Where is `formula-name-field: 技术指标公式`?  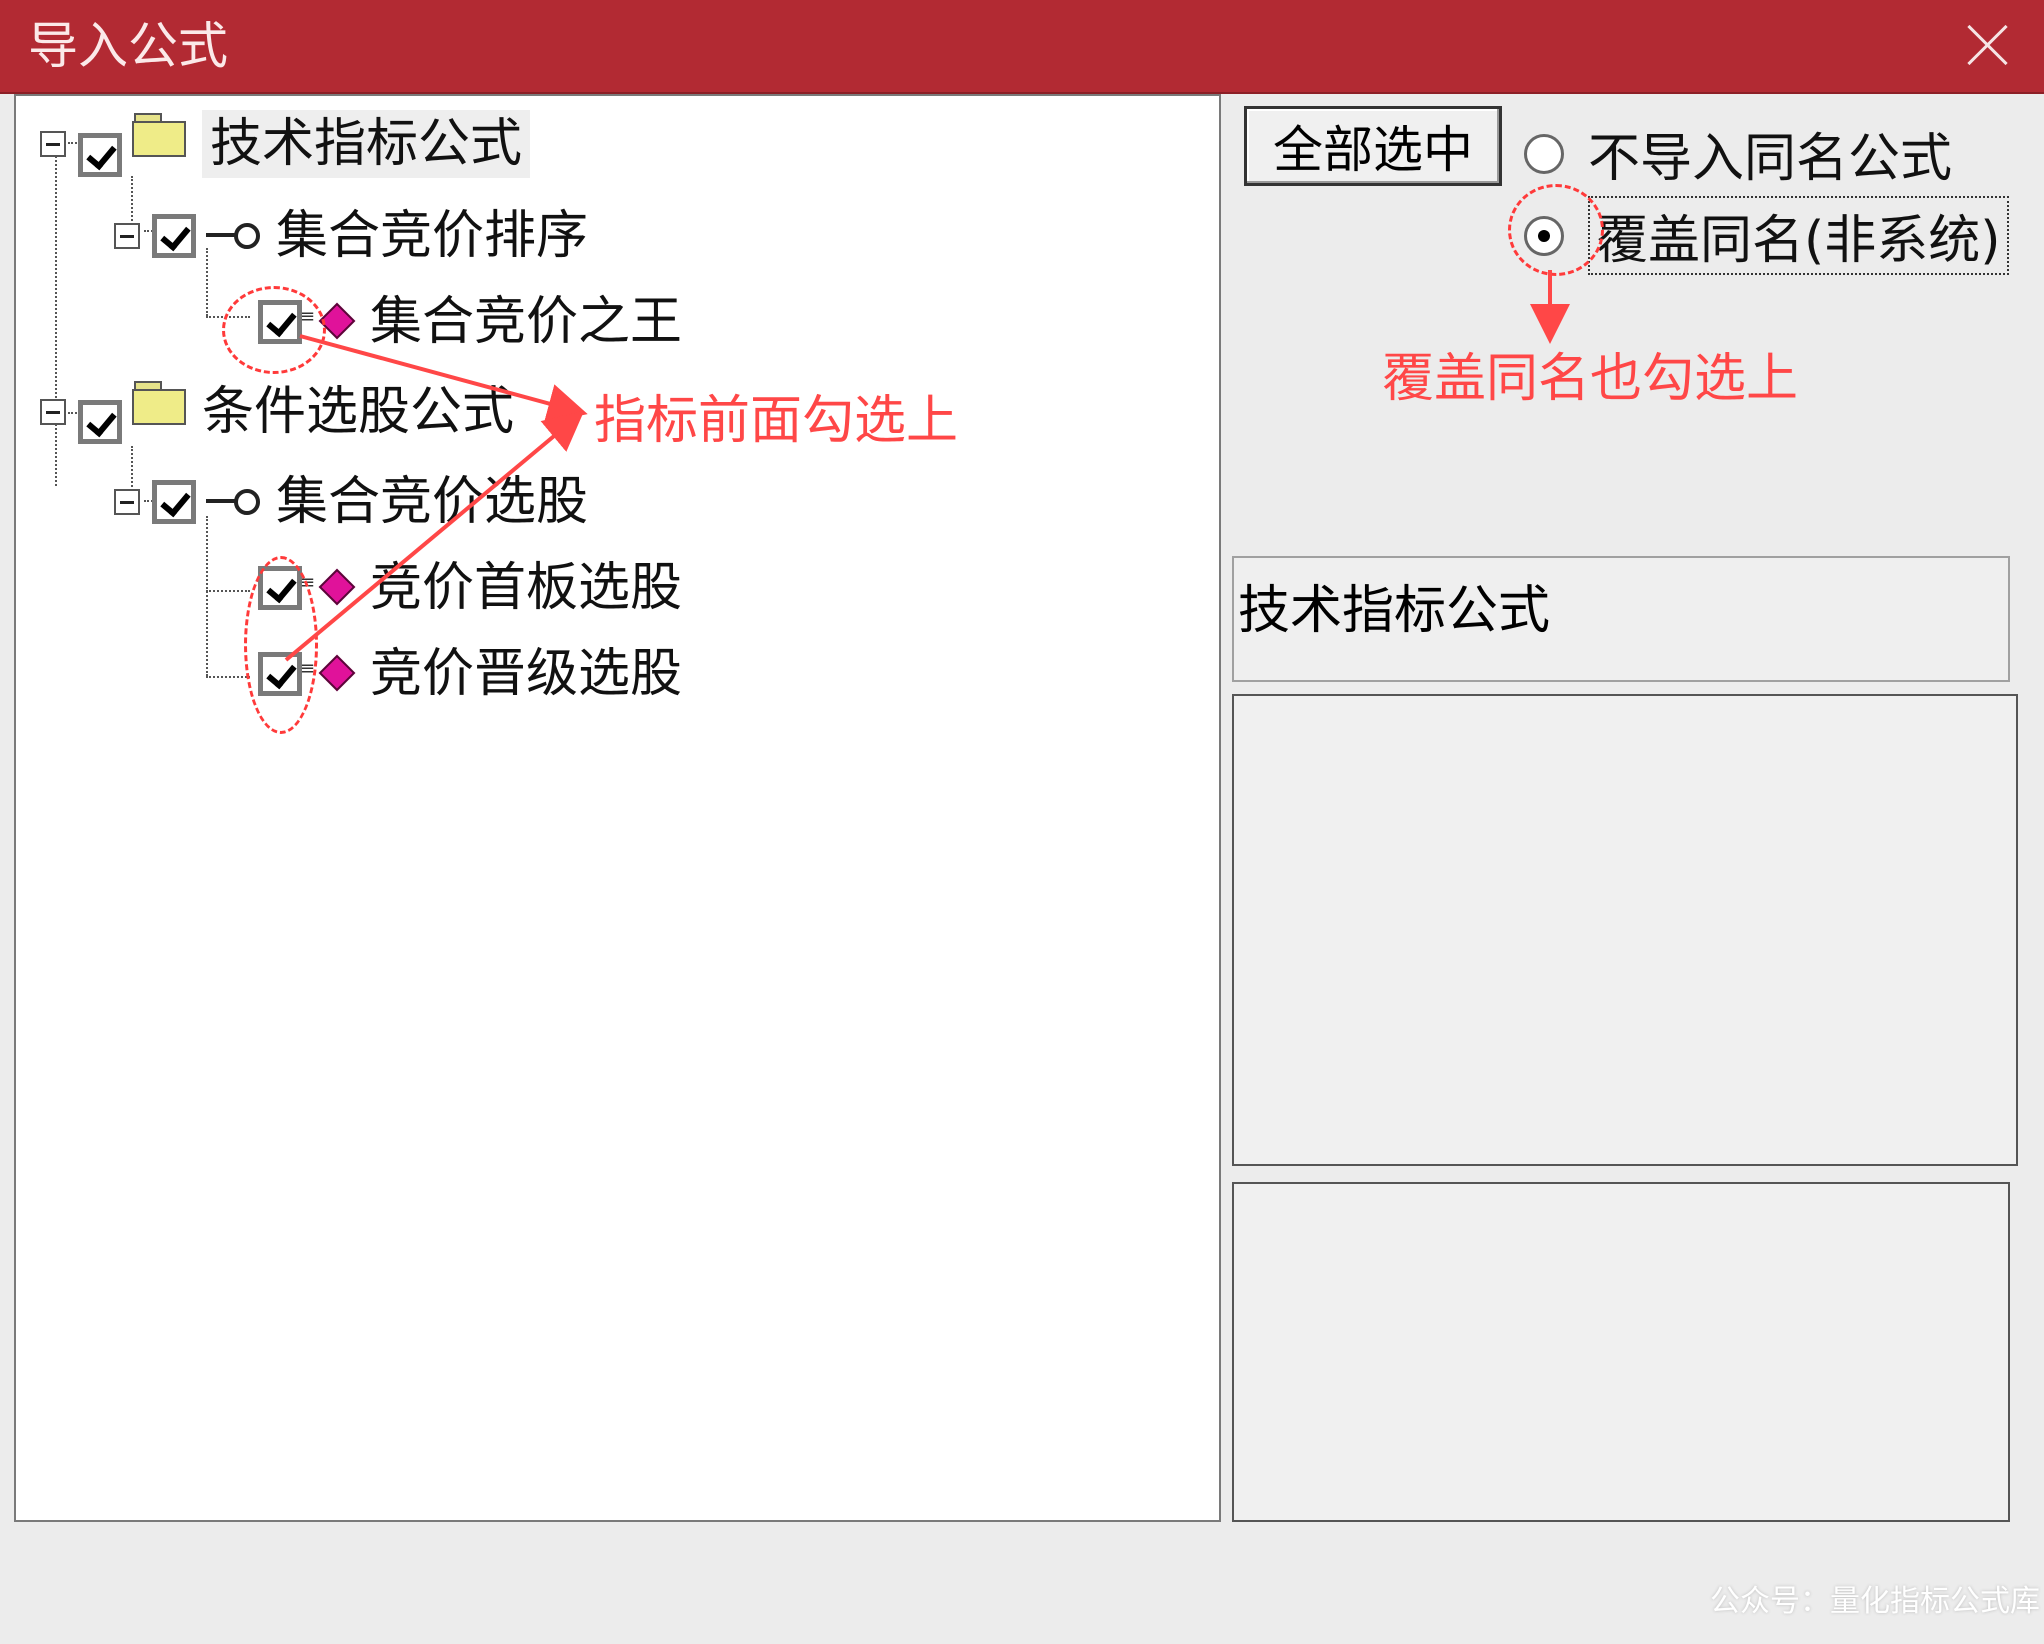
formula-name-field: 技术指标公式 is located at coordinates (1621, 619).